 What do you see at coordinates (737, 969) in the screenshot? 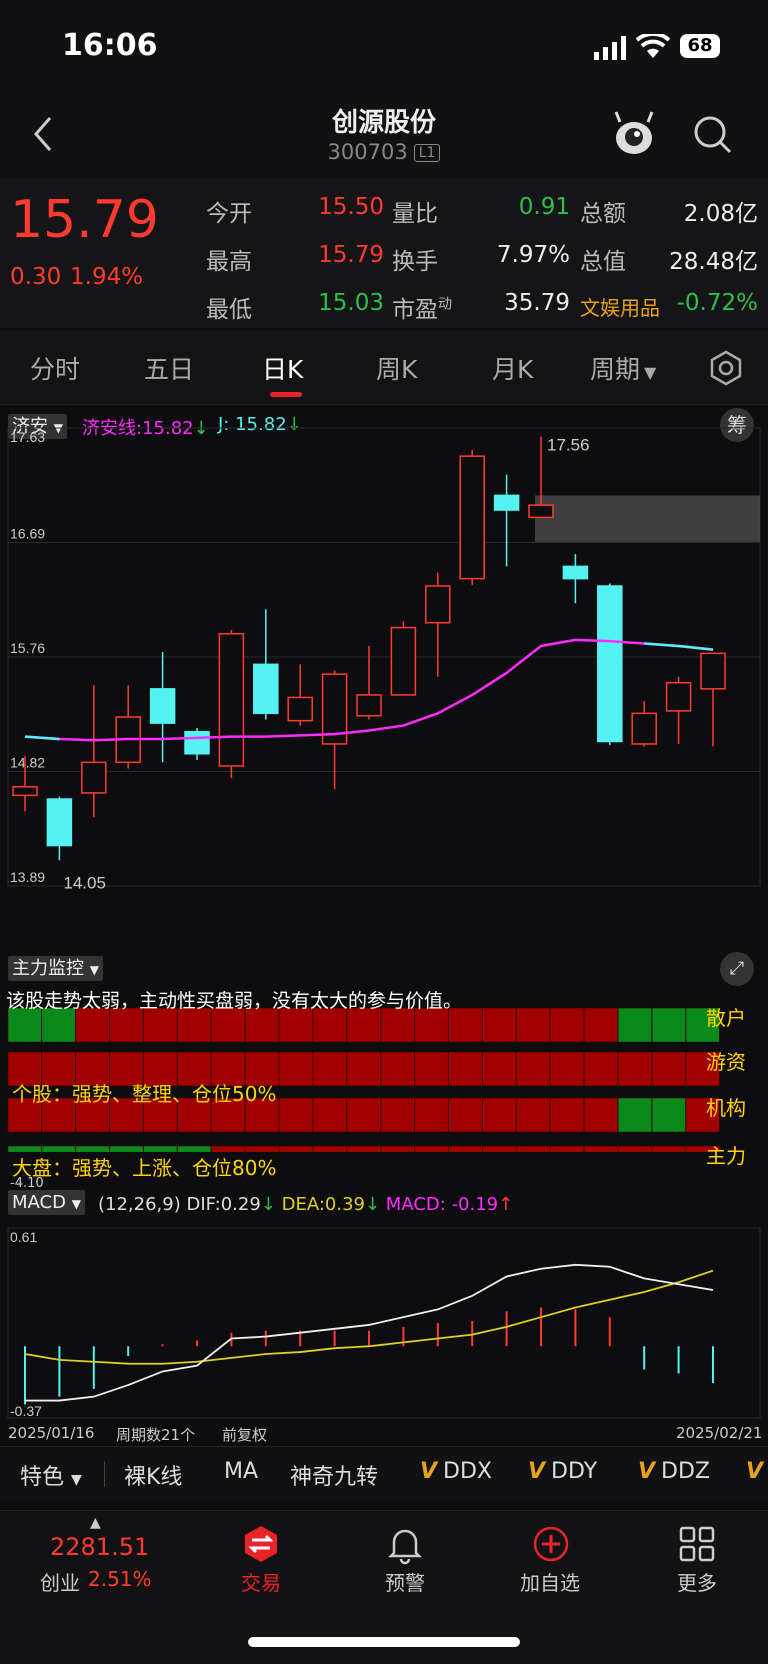
I see `expand-icon: ⤢` at bounding box center [737, 969].